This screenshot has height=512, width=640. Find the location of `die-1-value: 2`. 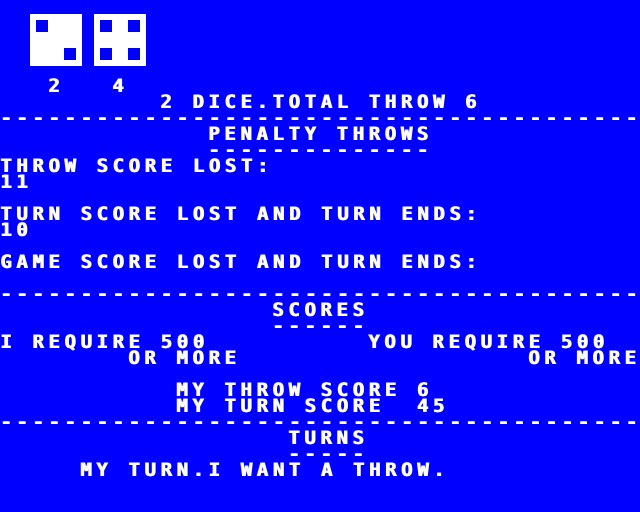

die-1-value: 2 is located at coordinates (56, 86).